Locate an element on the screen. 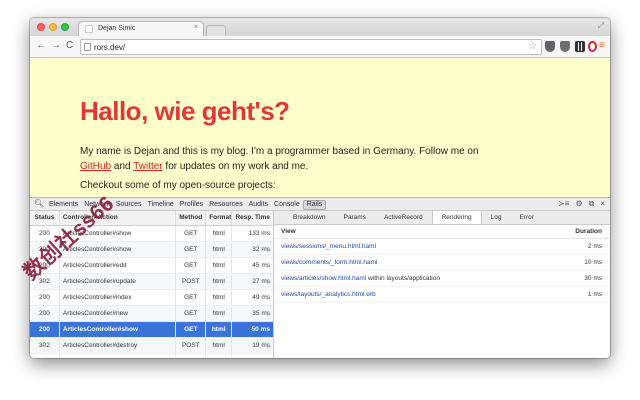 This screenshot has width=640, height=400. page-icon is located at coordinates (87, 47).